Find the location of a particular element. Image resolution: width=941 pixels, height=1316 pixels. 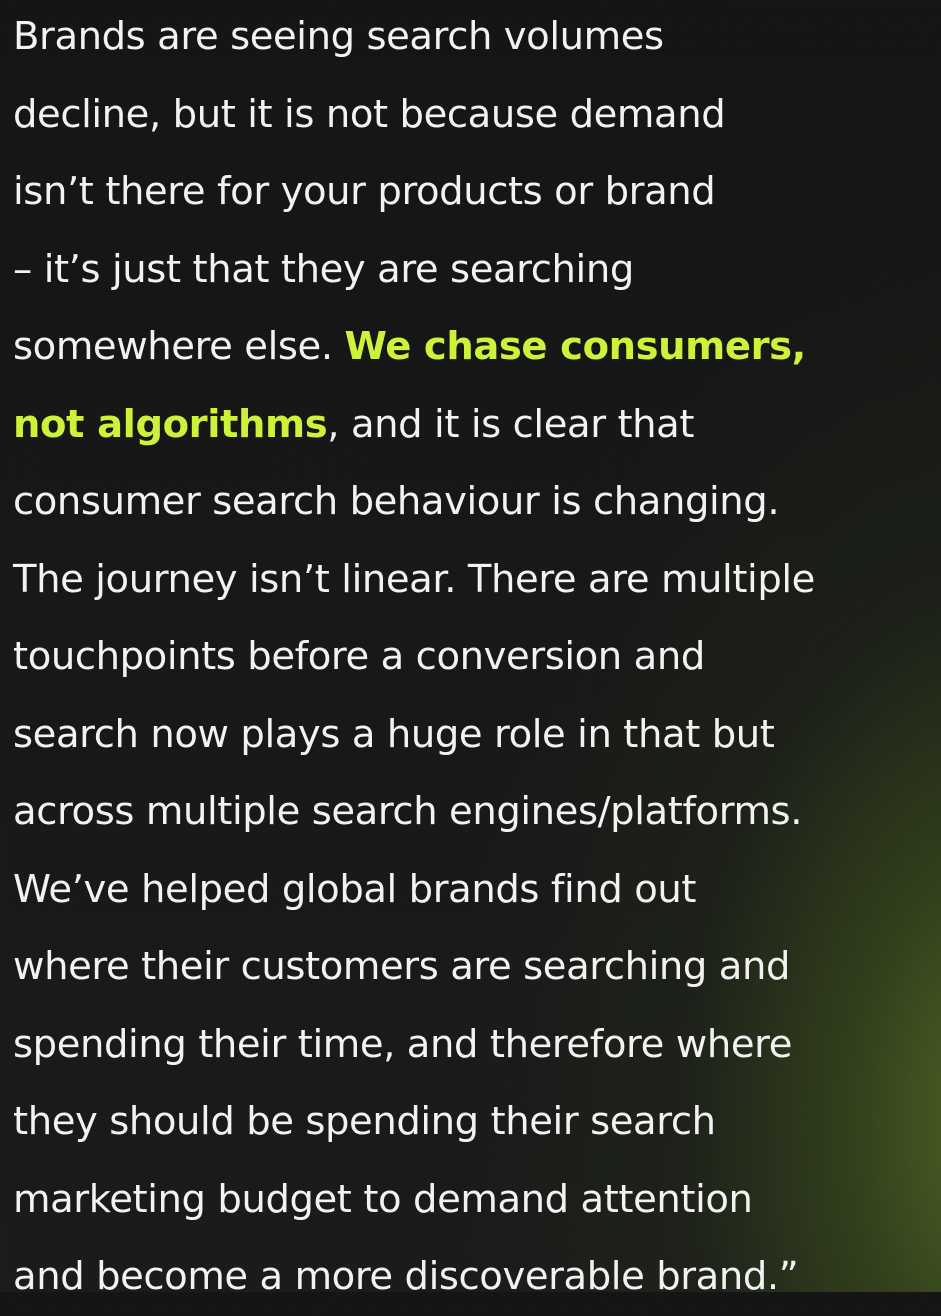

quote-line: and become a more discoverable brand.” is located at coordinates (406, 1276).